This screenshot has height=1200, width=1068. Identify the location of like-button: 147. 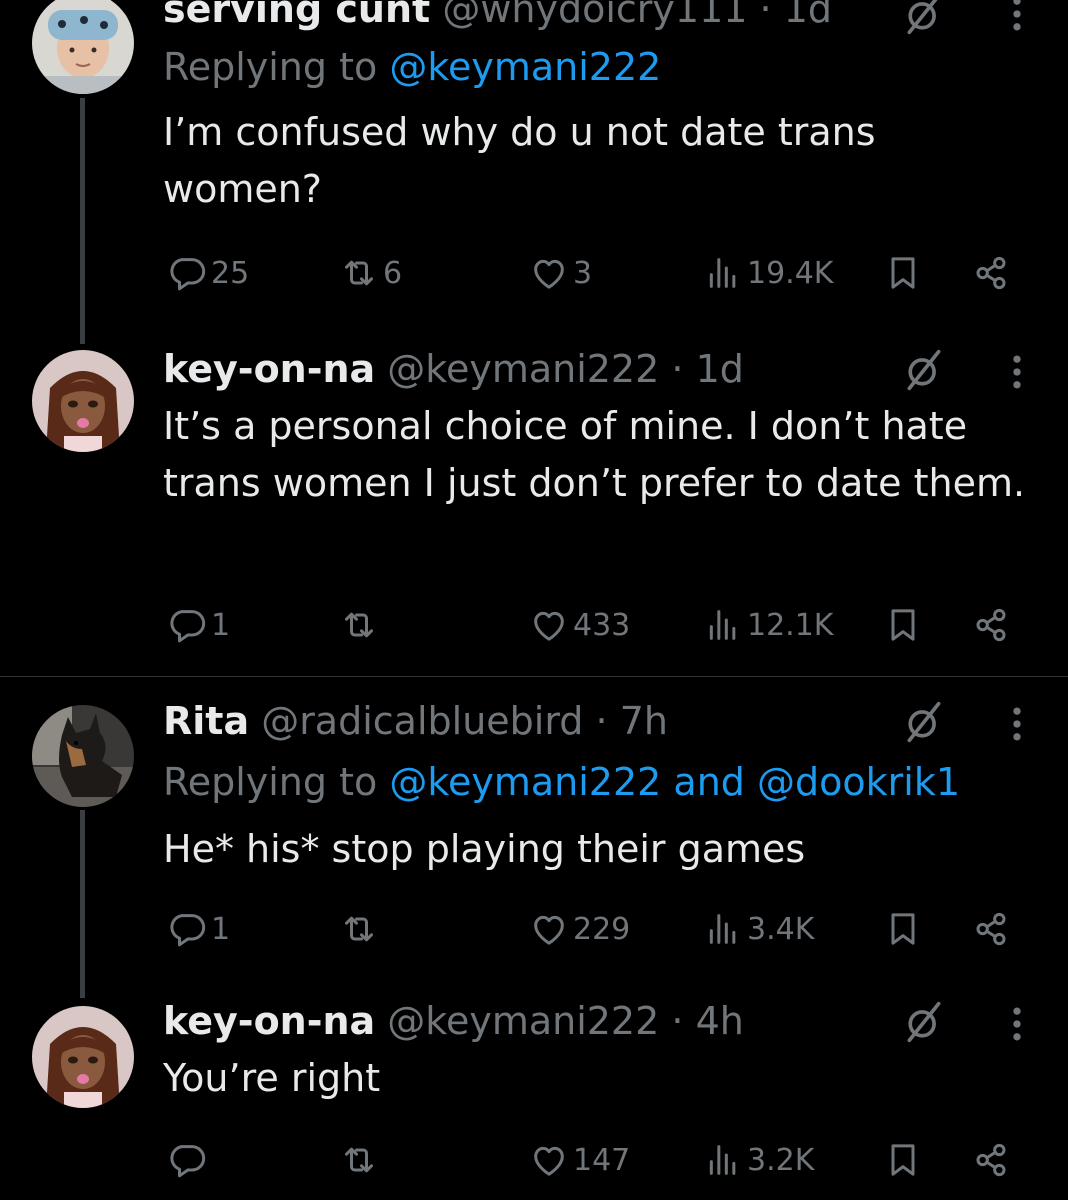
(579, 1160).